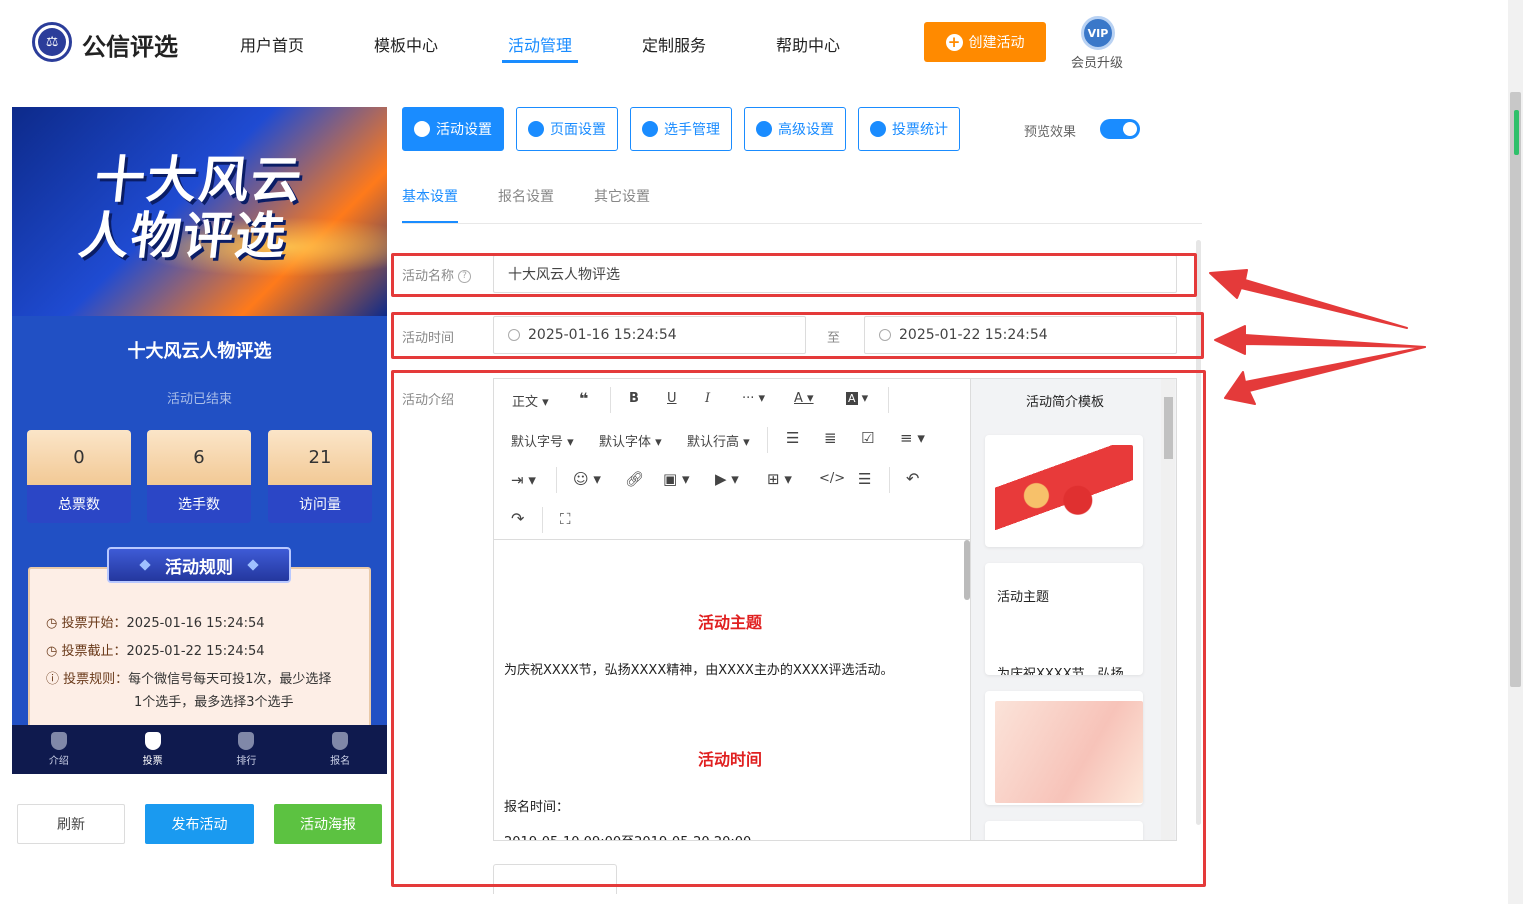 This screenshot has width=1523, height=904. Describe the element at coordinates (430, 222) in the screenshot. I see `subtab-active-underline` at that location.